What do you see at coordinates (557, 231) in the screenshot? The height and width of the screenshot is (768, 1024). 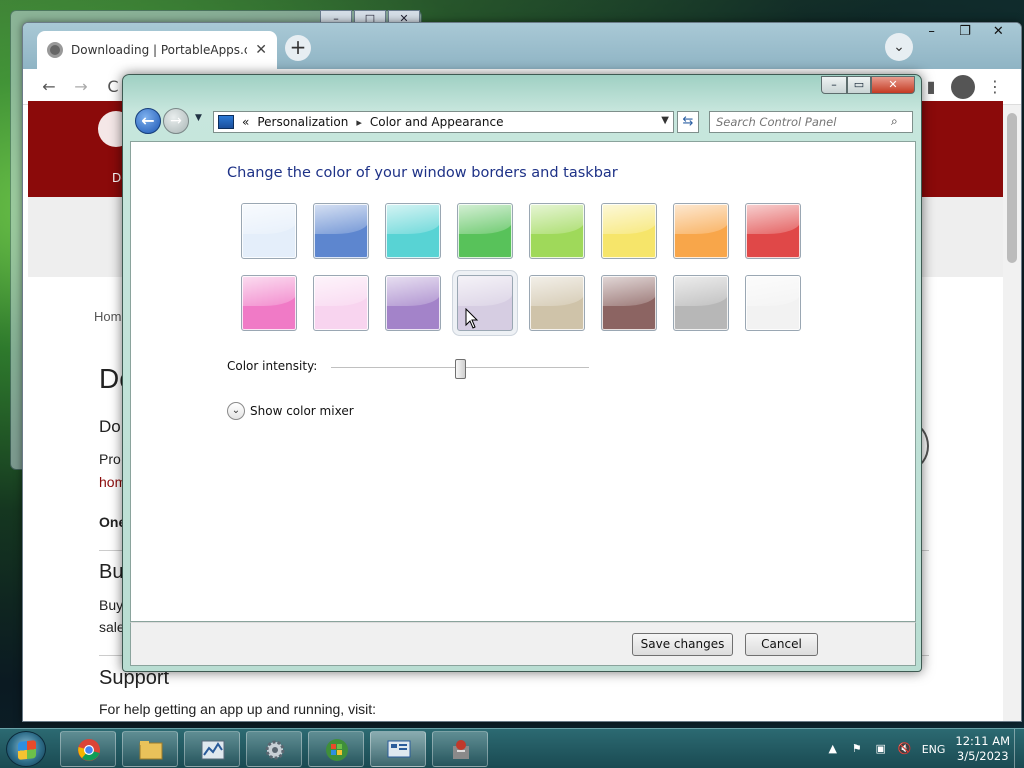 I see `color-swatch-lime` at bounding box center [557, 231].